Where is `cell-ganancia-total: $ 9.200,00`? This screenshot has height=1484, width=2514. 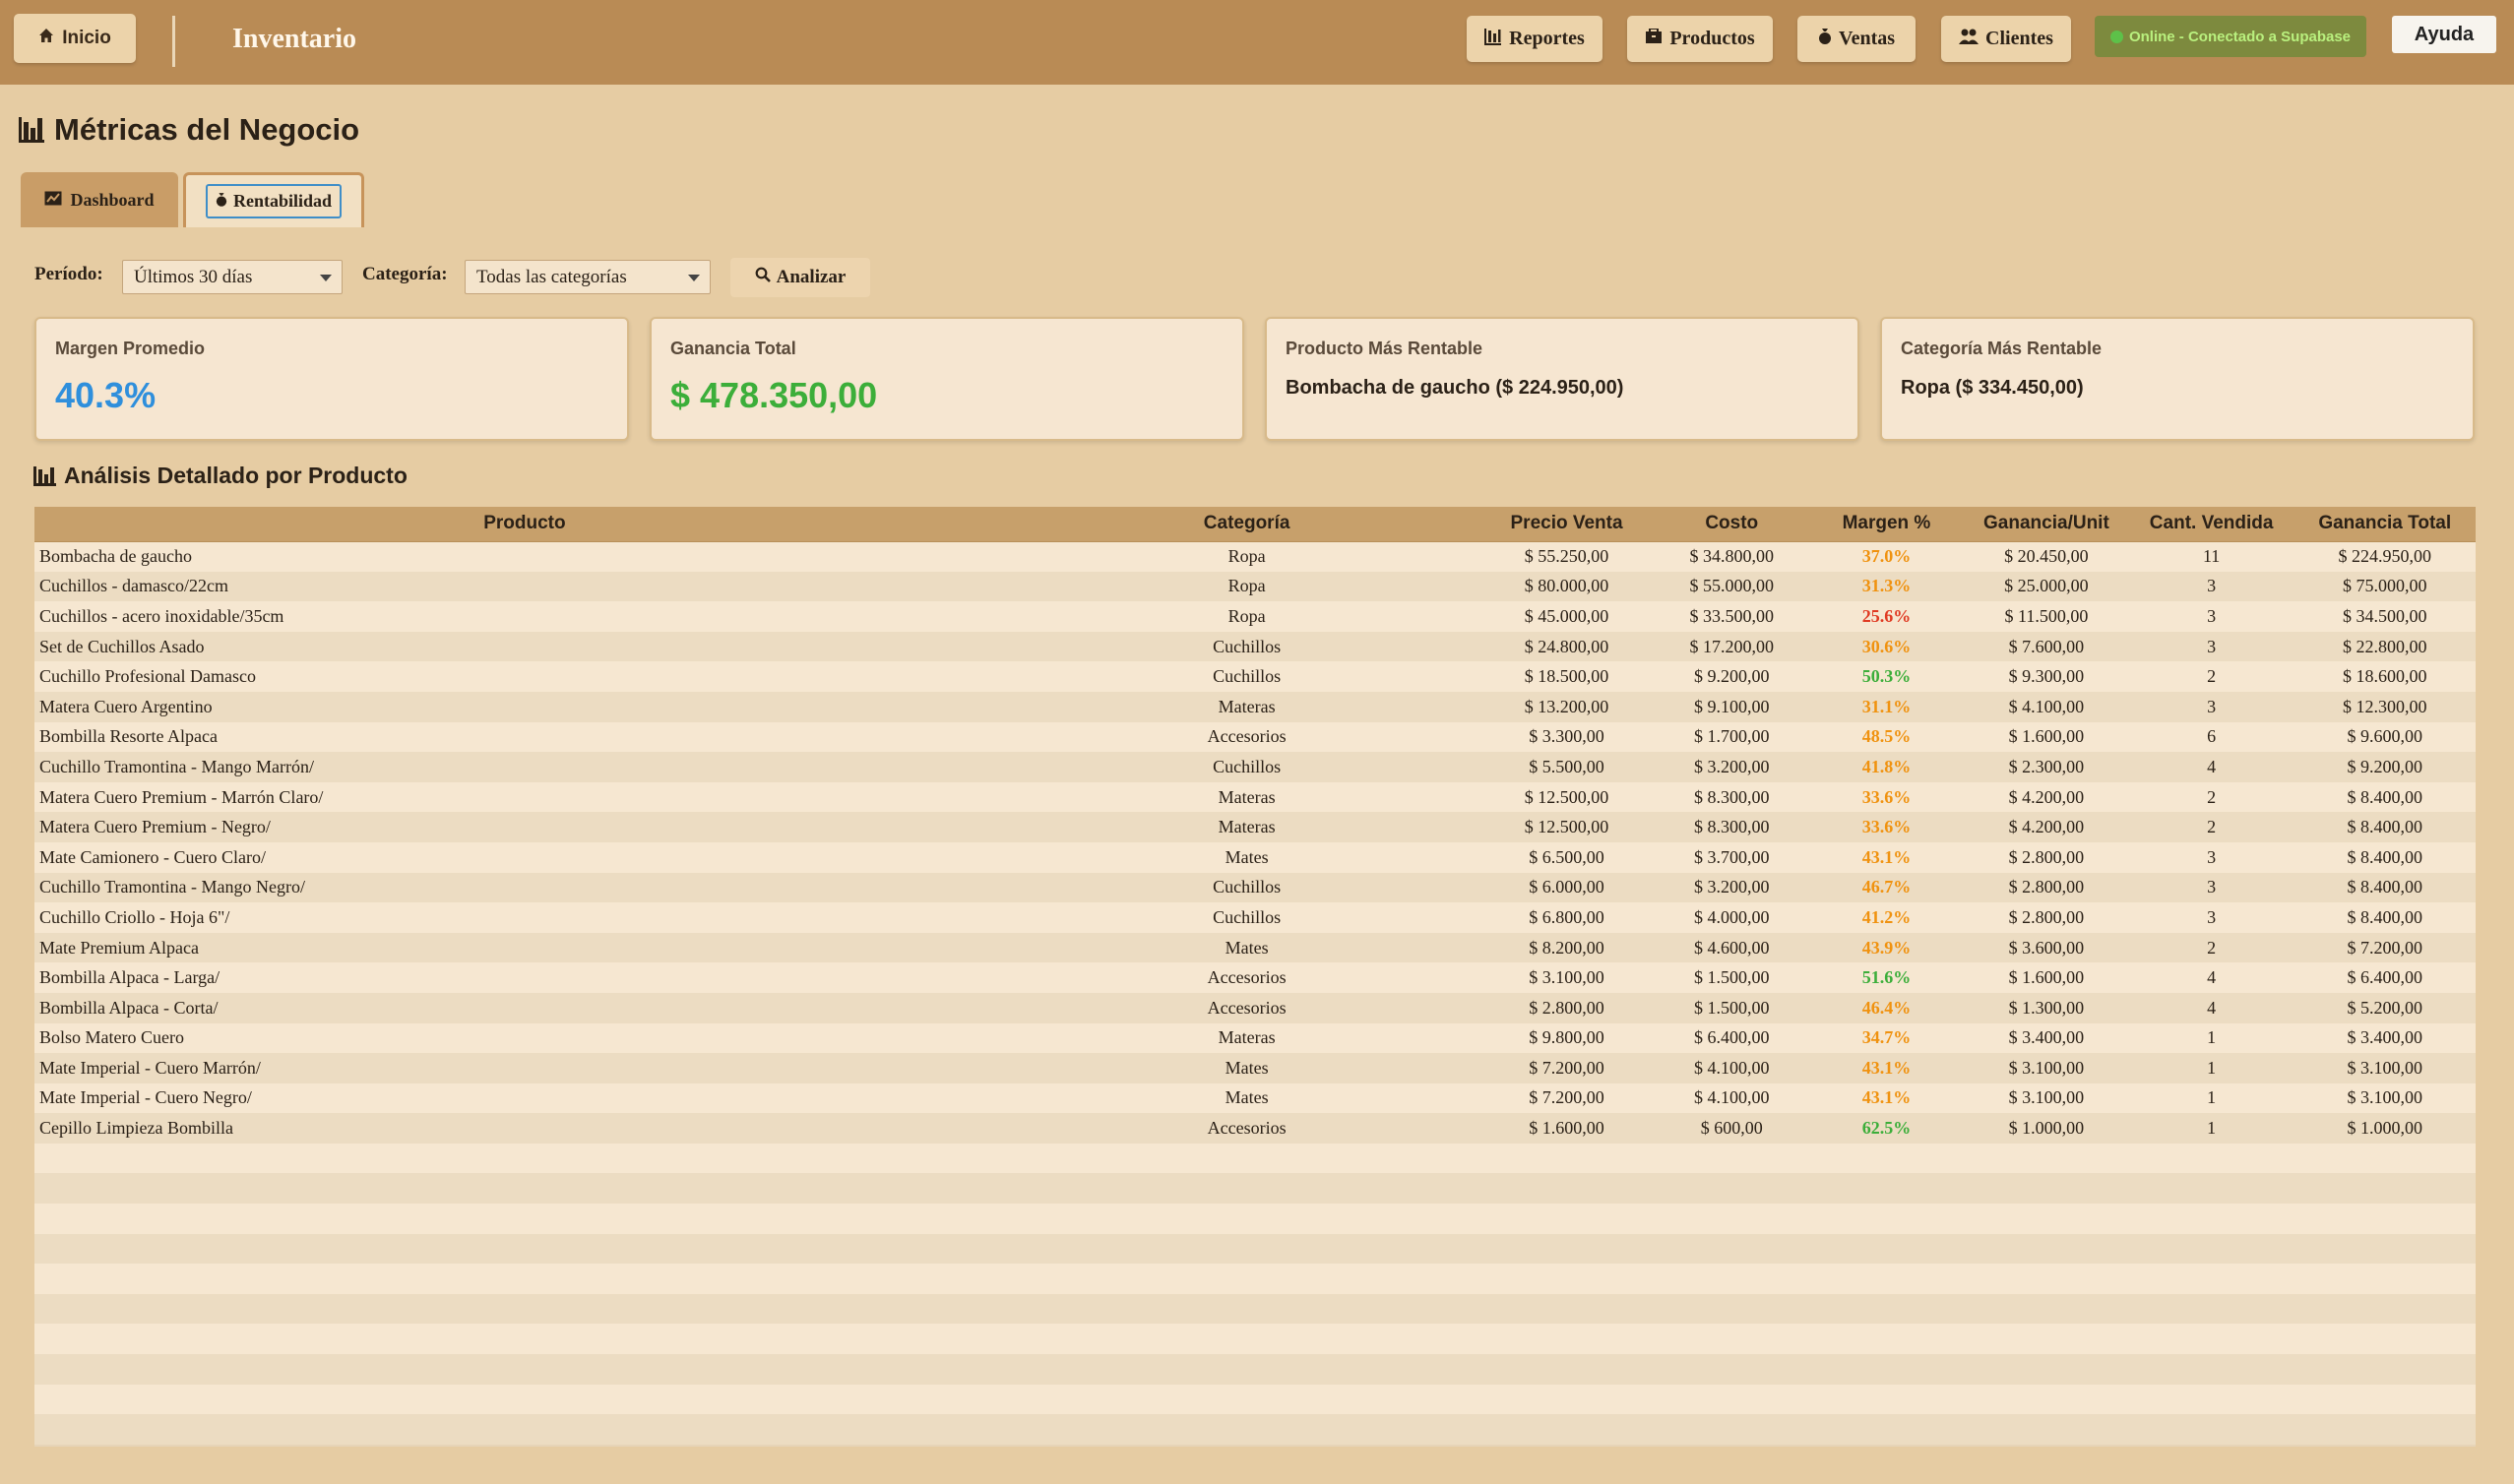 cell-ganancia-total: $ 9.200,00 is located at coordinates (2385, 766).